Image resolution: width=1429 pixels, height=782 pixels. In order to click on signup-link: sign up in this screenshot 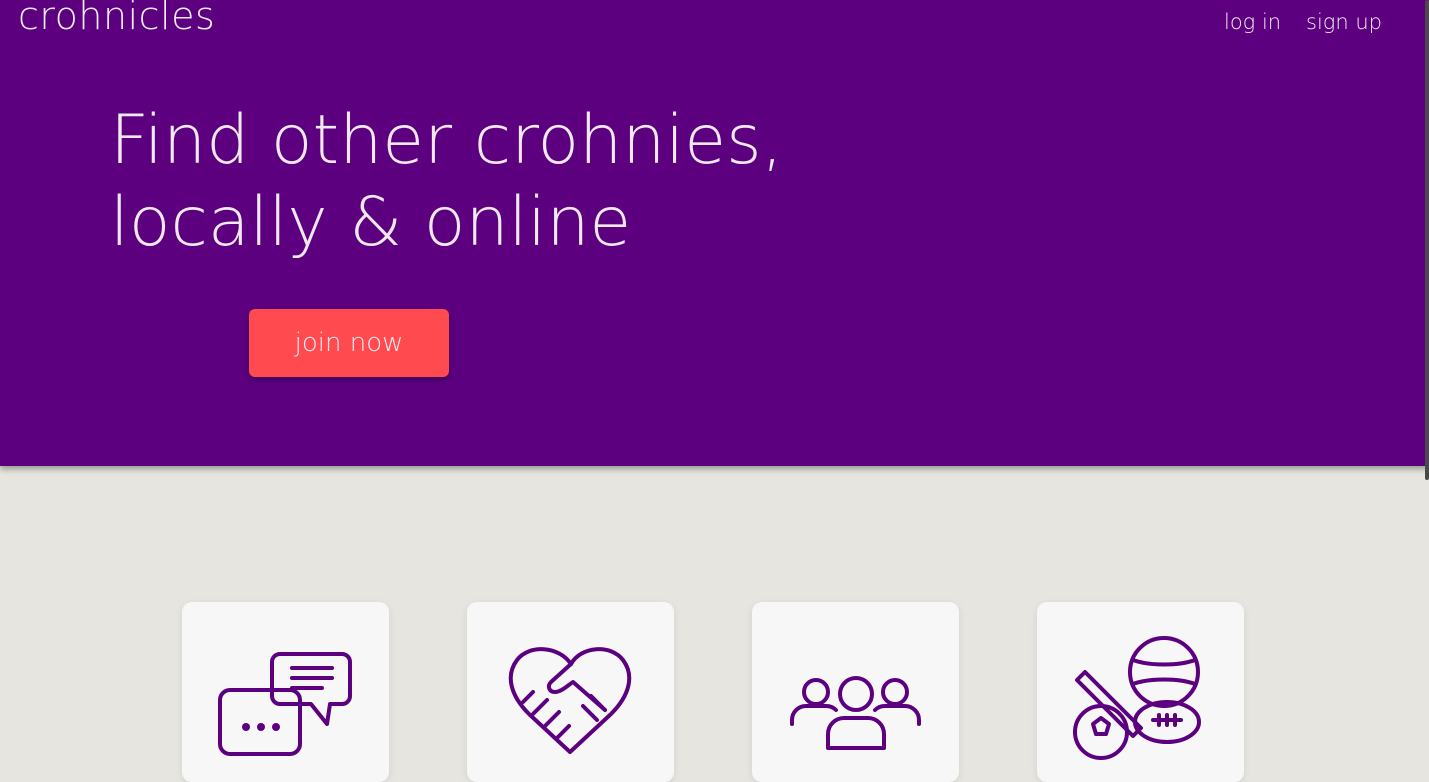, I will do `click(1344, 22)`.